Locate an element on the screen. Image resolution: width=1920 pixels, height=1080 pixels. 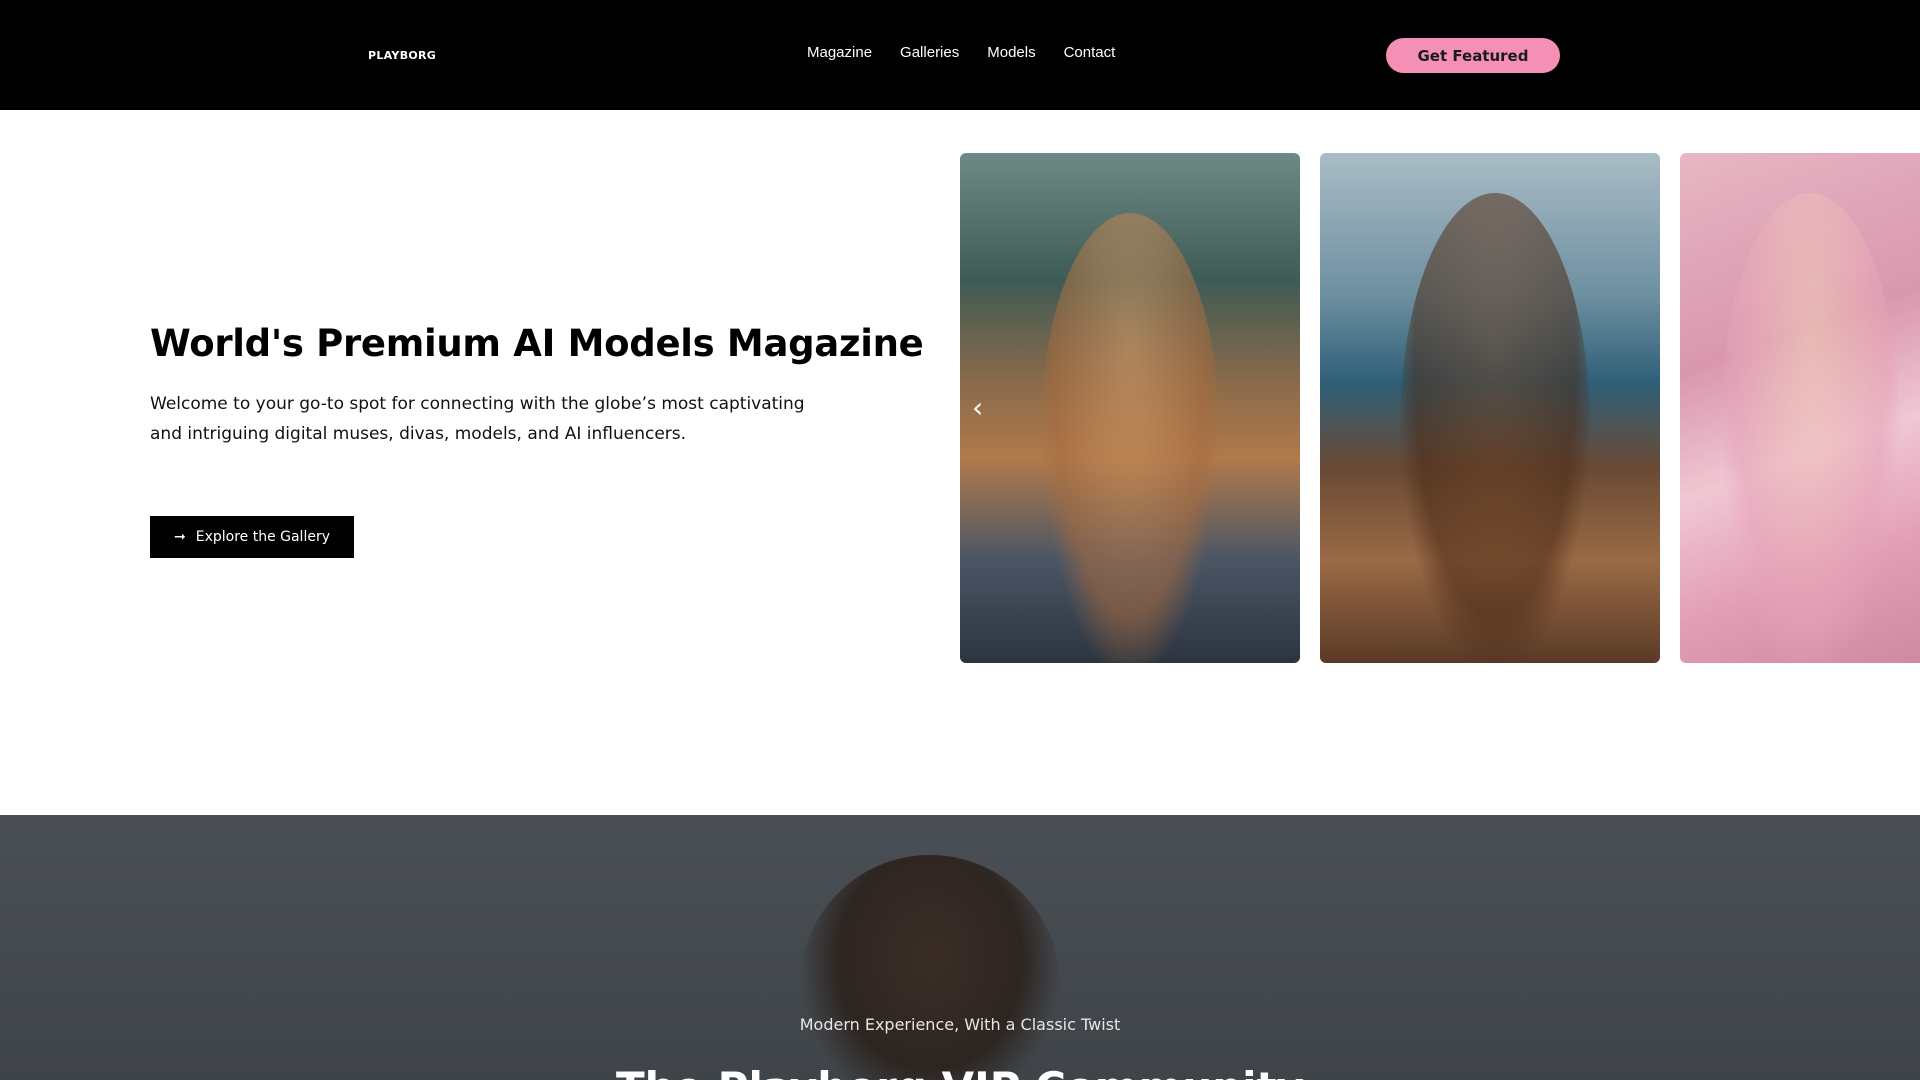
hero-title: World's Premium AI Models Magazine is located at coordinates (537, 343).